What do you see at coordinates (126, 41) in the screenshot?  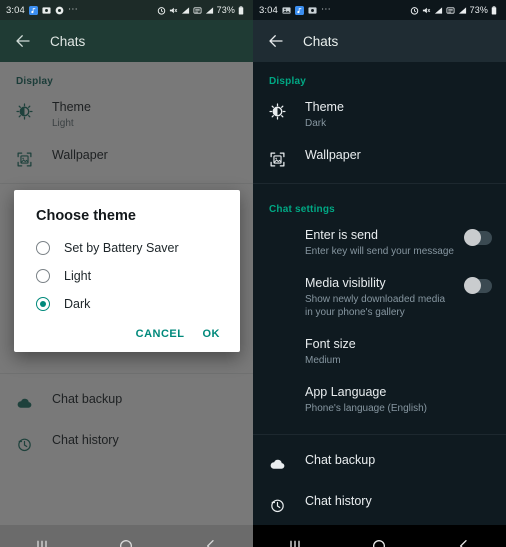 I see `left-app-bar: Chats` at bounding box center [126, 41].